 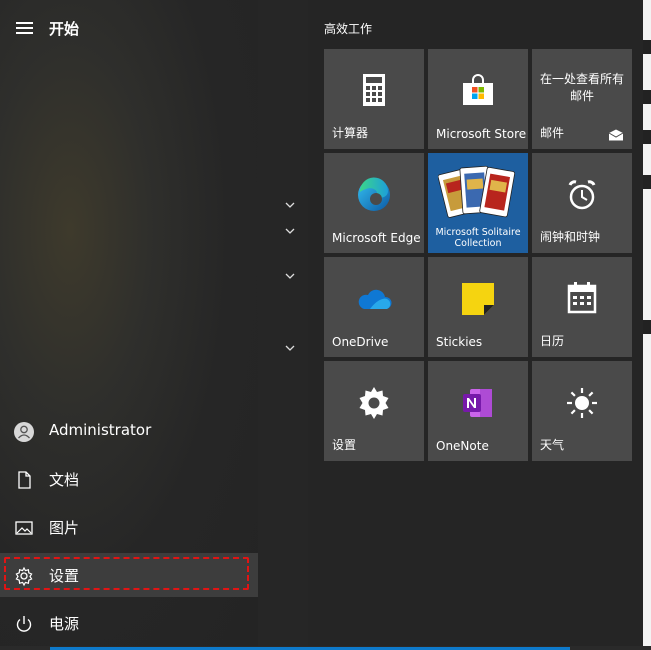 What do you see at coordinates (375, 299) in the screenshot?
I see `onedrive-cloud-icon` at bounding box center [375, 299].